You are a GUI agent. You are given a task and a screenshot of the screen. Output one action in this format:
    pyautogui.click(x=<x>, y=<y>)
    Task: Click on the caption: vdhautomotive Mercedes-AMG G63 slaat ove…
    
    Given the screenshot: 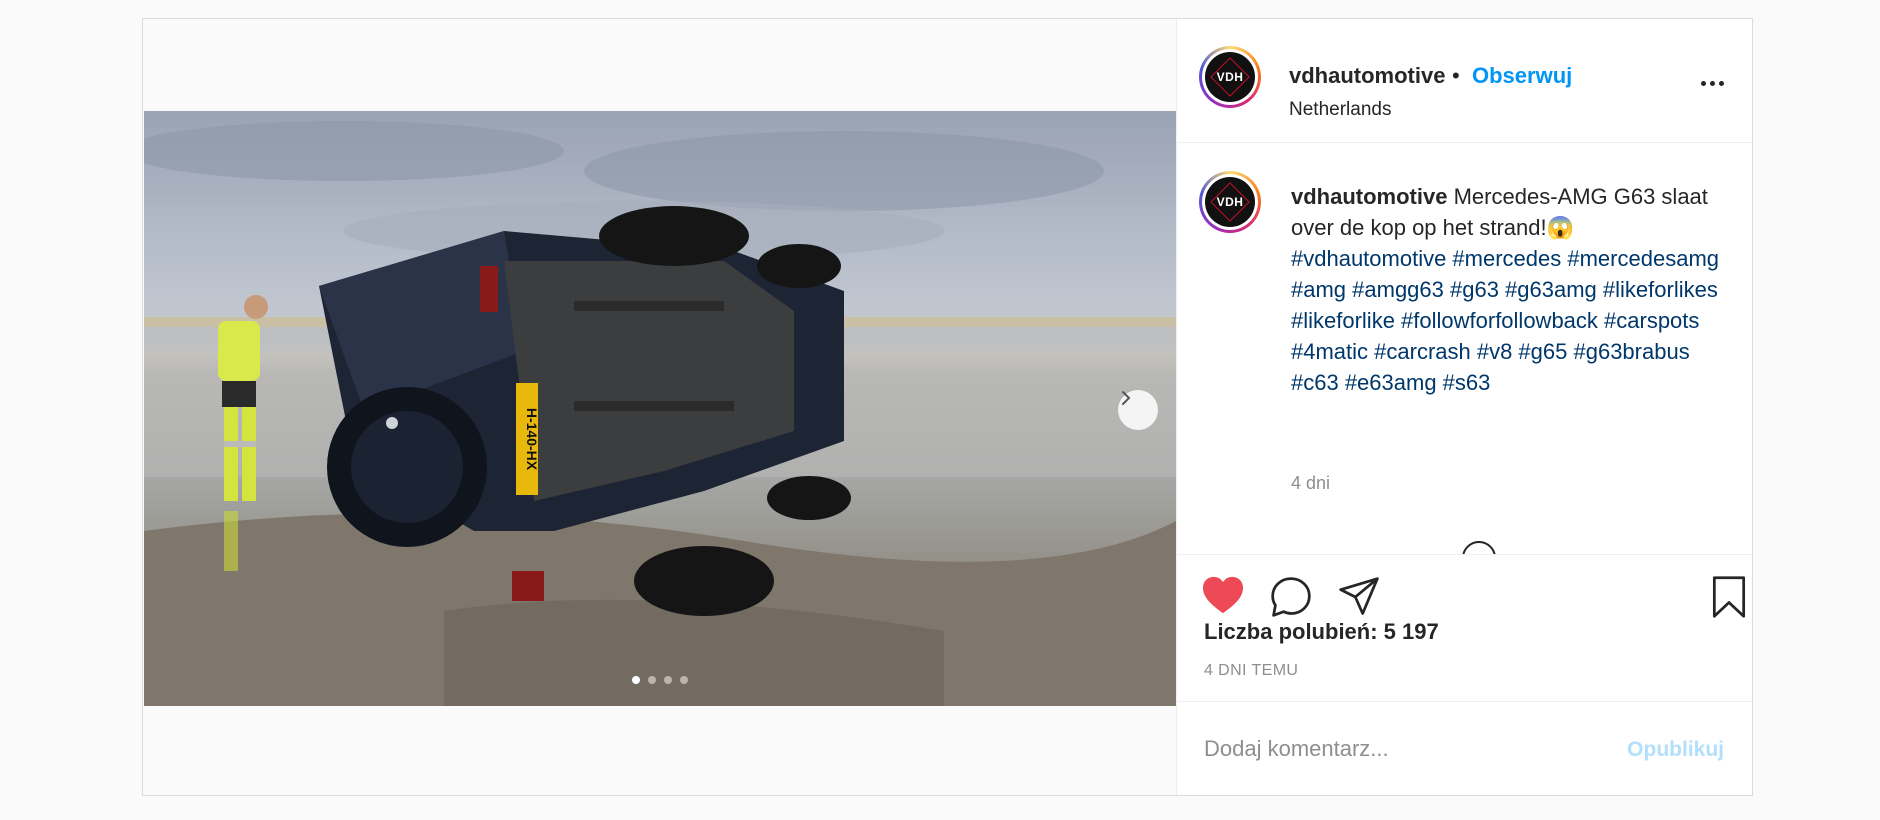 What is the action you would take?
    pyautogui.click(x=1506, y=289)
    